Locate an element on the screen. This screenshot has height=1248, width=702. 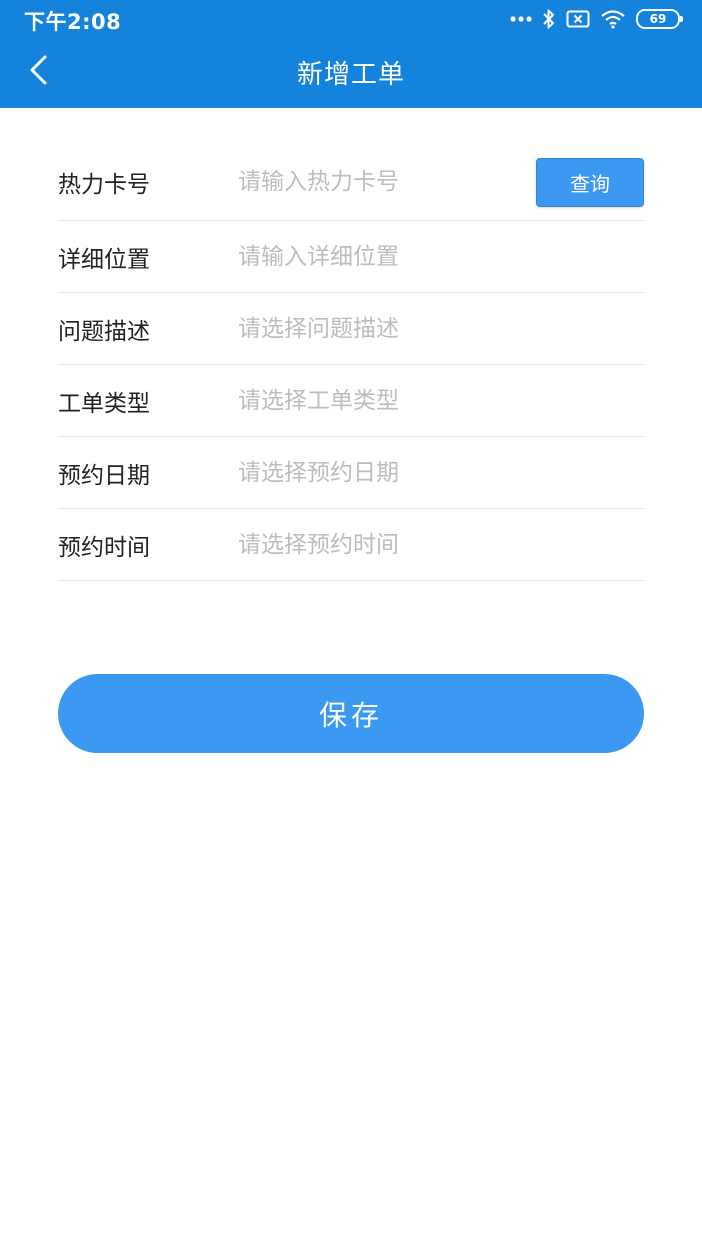
form-row-order-type: 工单类型 is located at coordinates (351, 401).